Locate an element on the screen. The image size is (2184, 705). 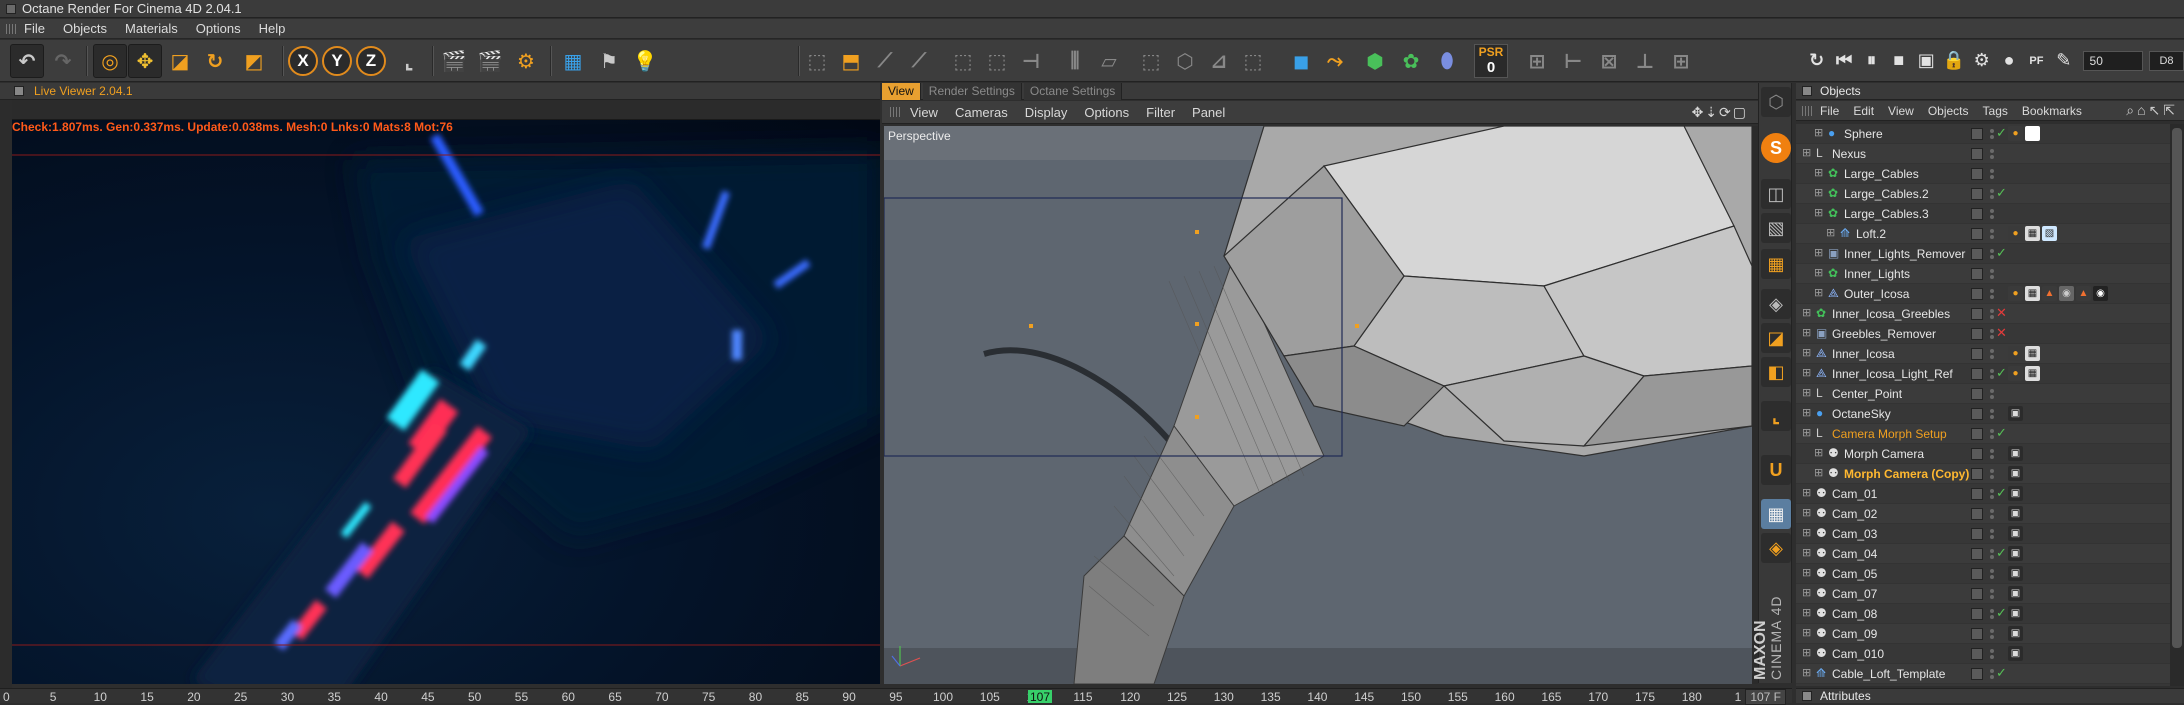
panel-grip-icon is located at coordinates (1807, 696).